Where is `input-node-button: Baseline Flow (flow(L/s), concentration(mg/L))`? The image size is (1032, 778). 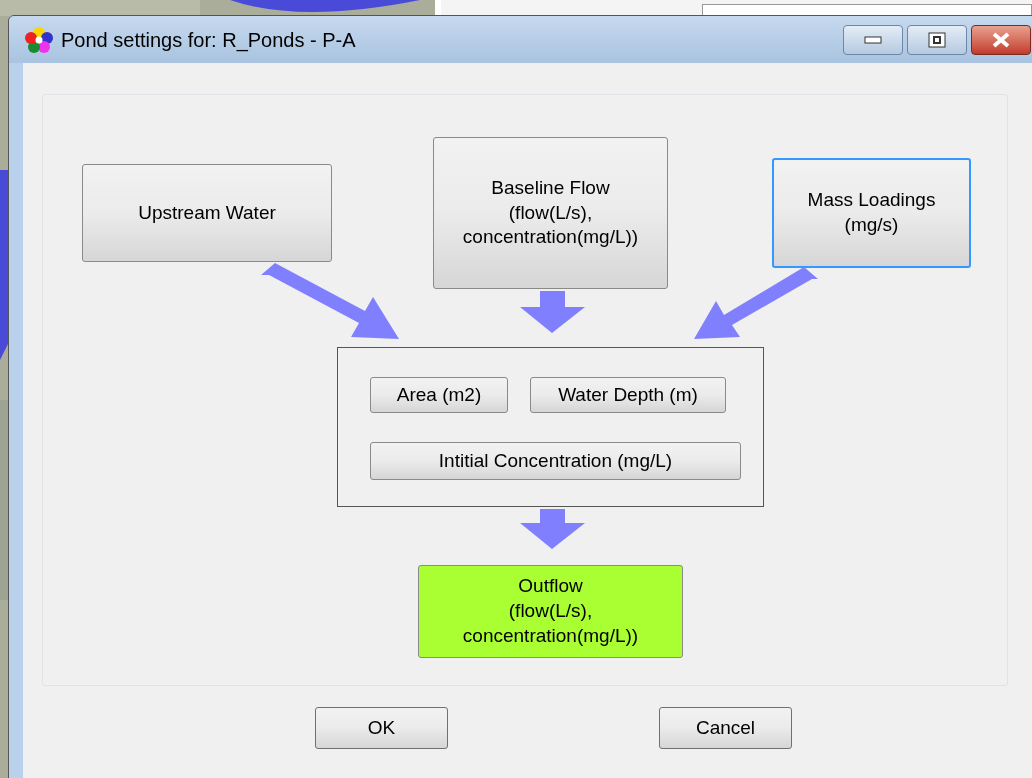
input-node-button: Baseline Flow (flow(L/s), concentration(mg/L)) is located at coordinates (550, 213).